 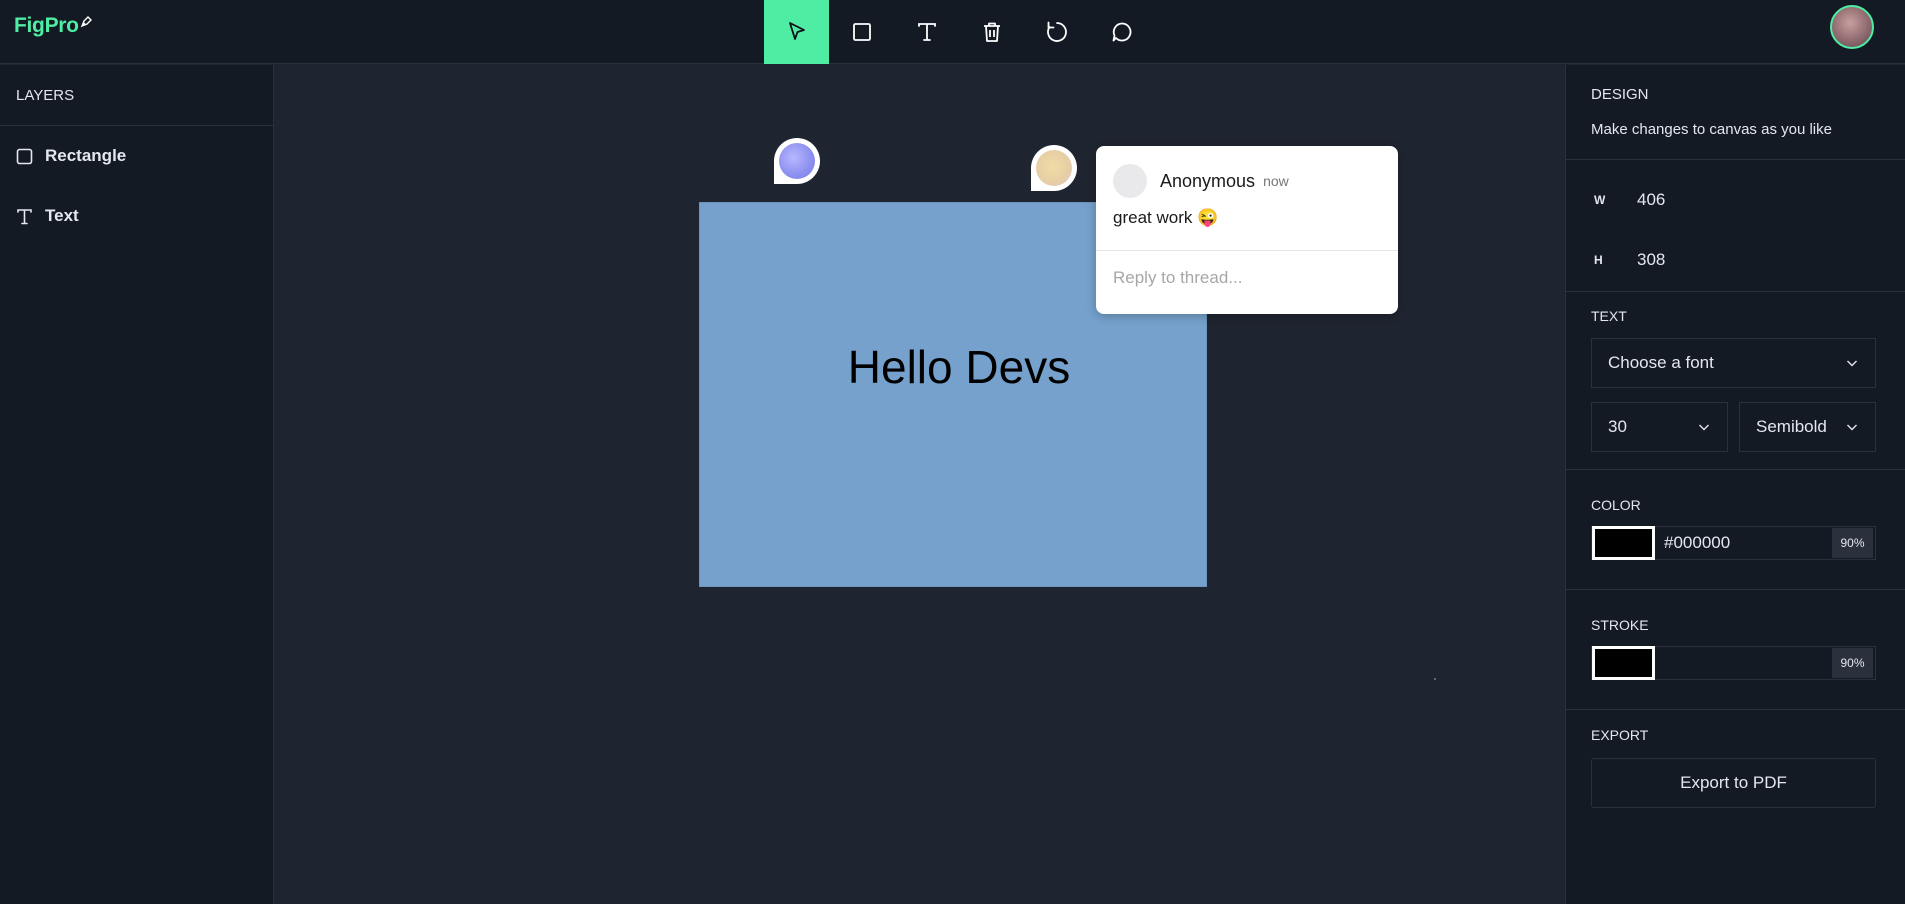 I want to click on layer-label: Rectangle, so click(x=86, y=155).